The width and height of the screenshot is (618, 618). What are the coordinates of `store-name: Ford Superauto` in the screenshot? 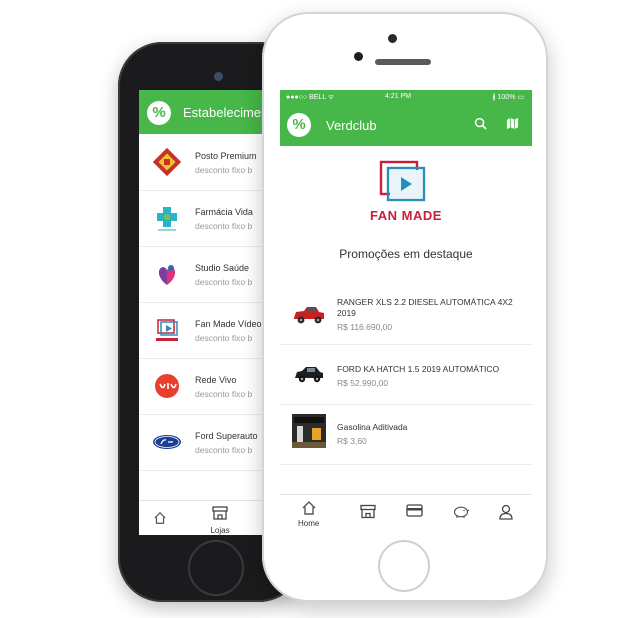 It's located at (226, 436).